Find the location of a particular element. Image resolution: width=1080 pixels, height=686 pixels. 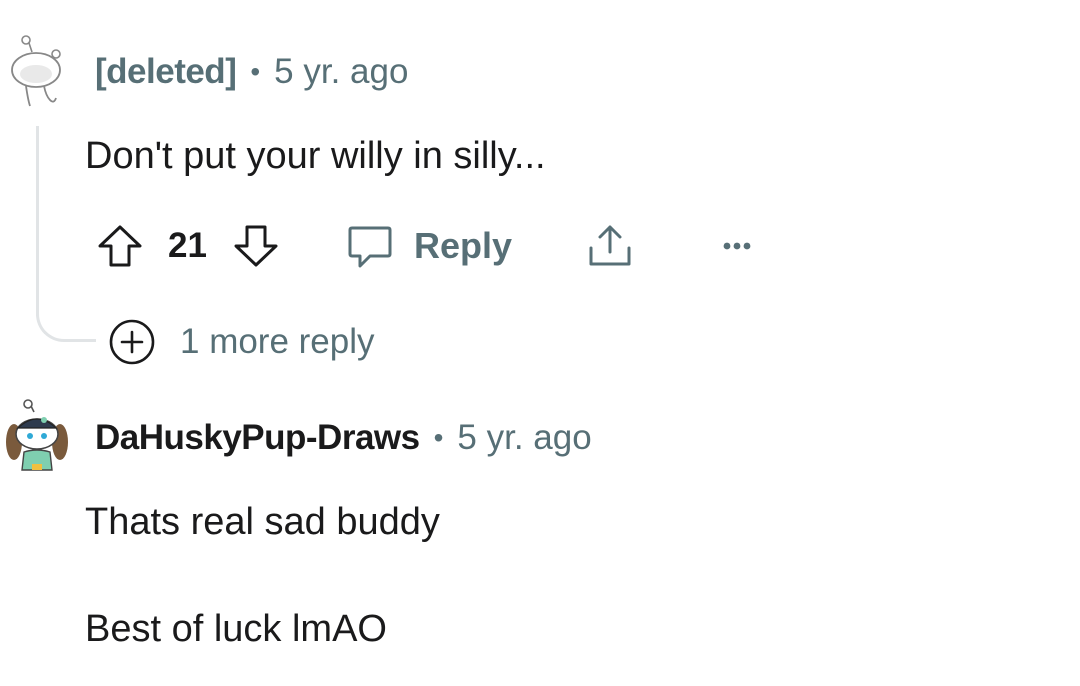

downvote-button is located at coordinates (256, 246).